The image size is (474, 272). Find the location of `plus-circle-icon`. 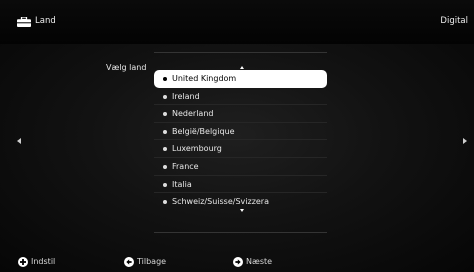

plus-circle-icon is located at coordinates (23, 262).